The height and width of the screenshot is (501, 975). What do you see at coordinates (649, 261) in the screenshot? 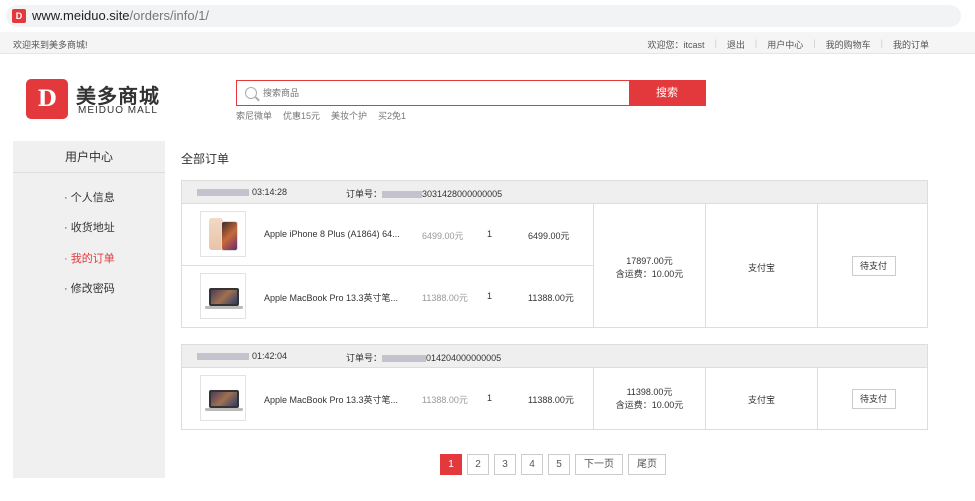
I see `order-total: 17897.00元` at bounding box center [649, 261].